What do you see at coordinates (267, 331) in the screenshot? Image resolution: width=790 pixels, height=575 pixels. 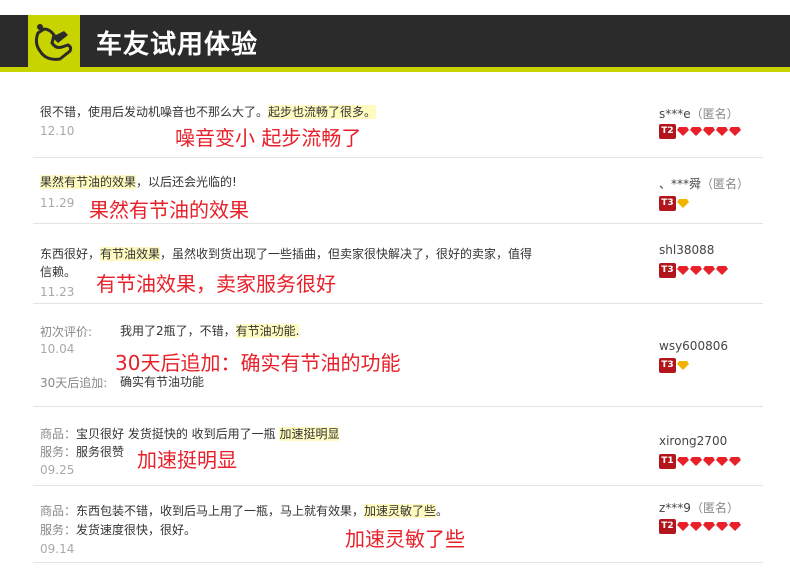 I see `highlight: 有节油功能.` at bounding box center [267, 331].